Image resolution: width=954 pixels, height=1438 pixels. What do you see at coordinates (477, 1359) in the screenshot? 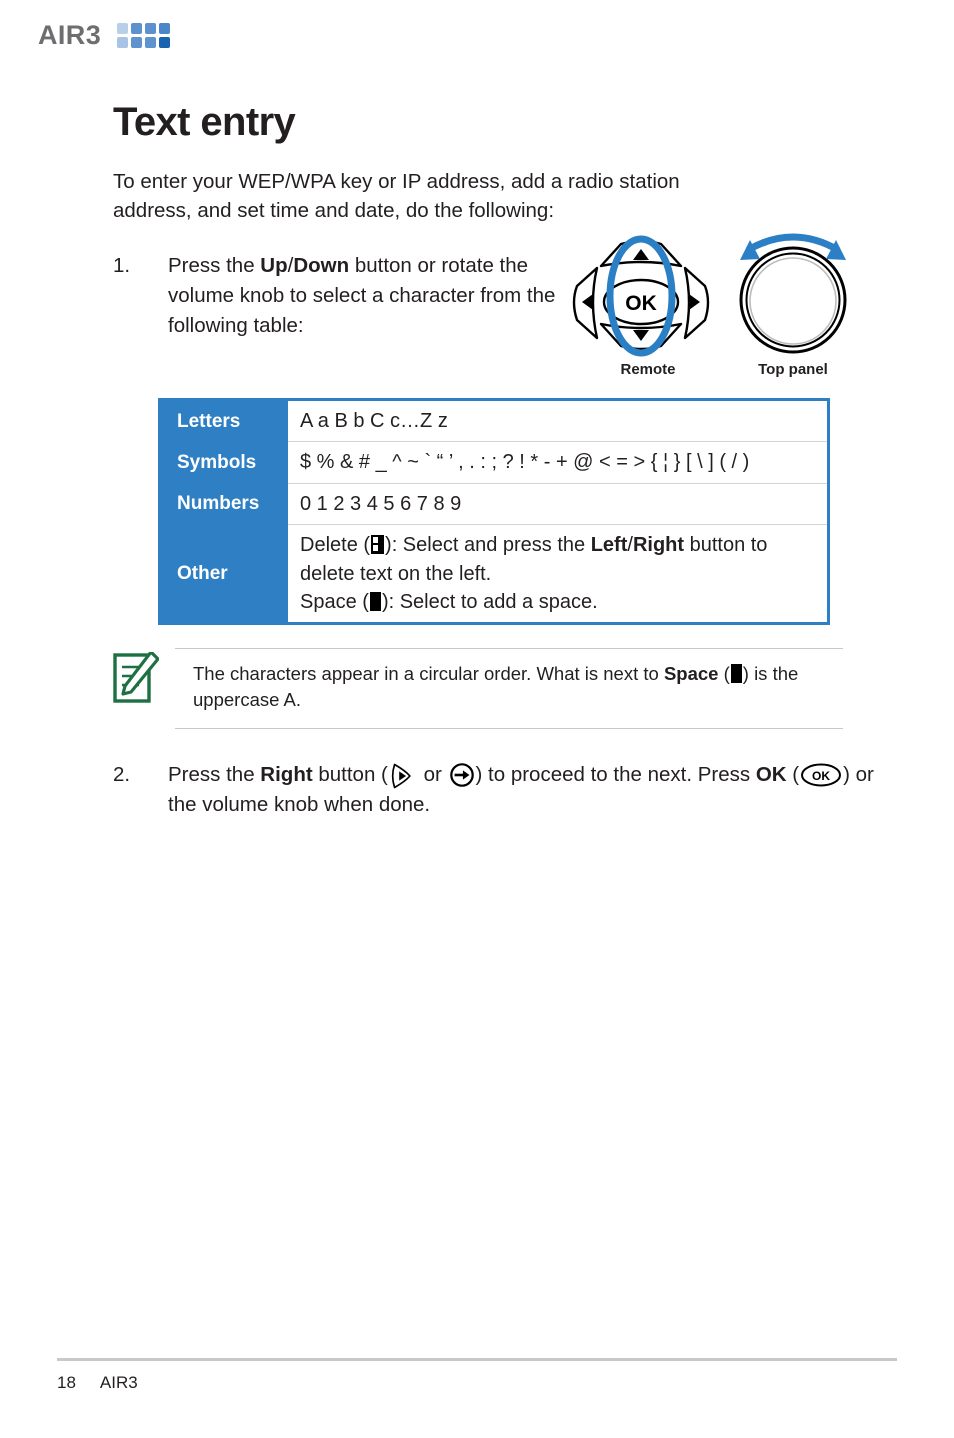
I see `footer-divider` at bounding box center [477, 1359].